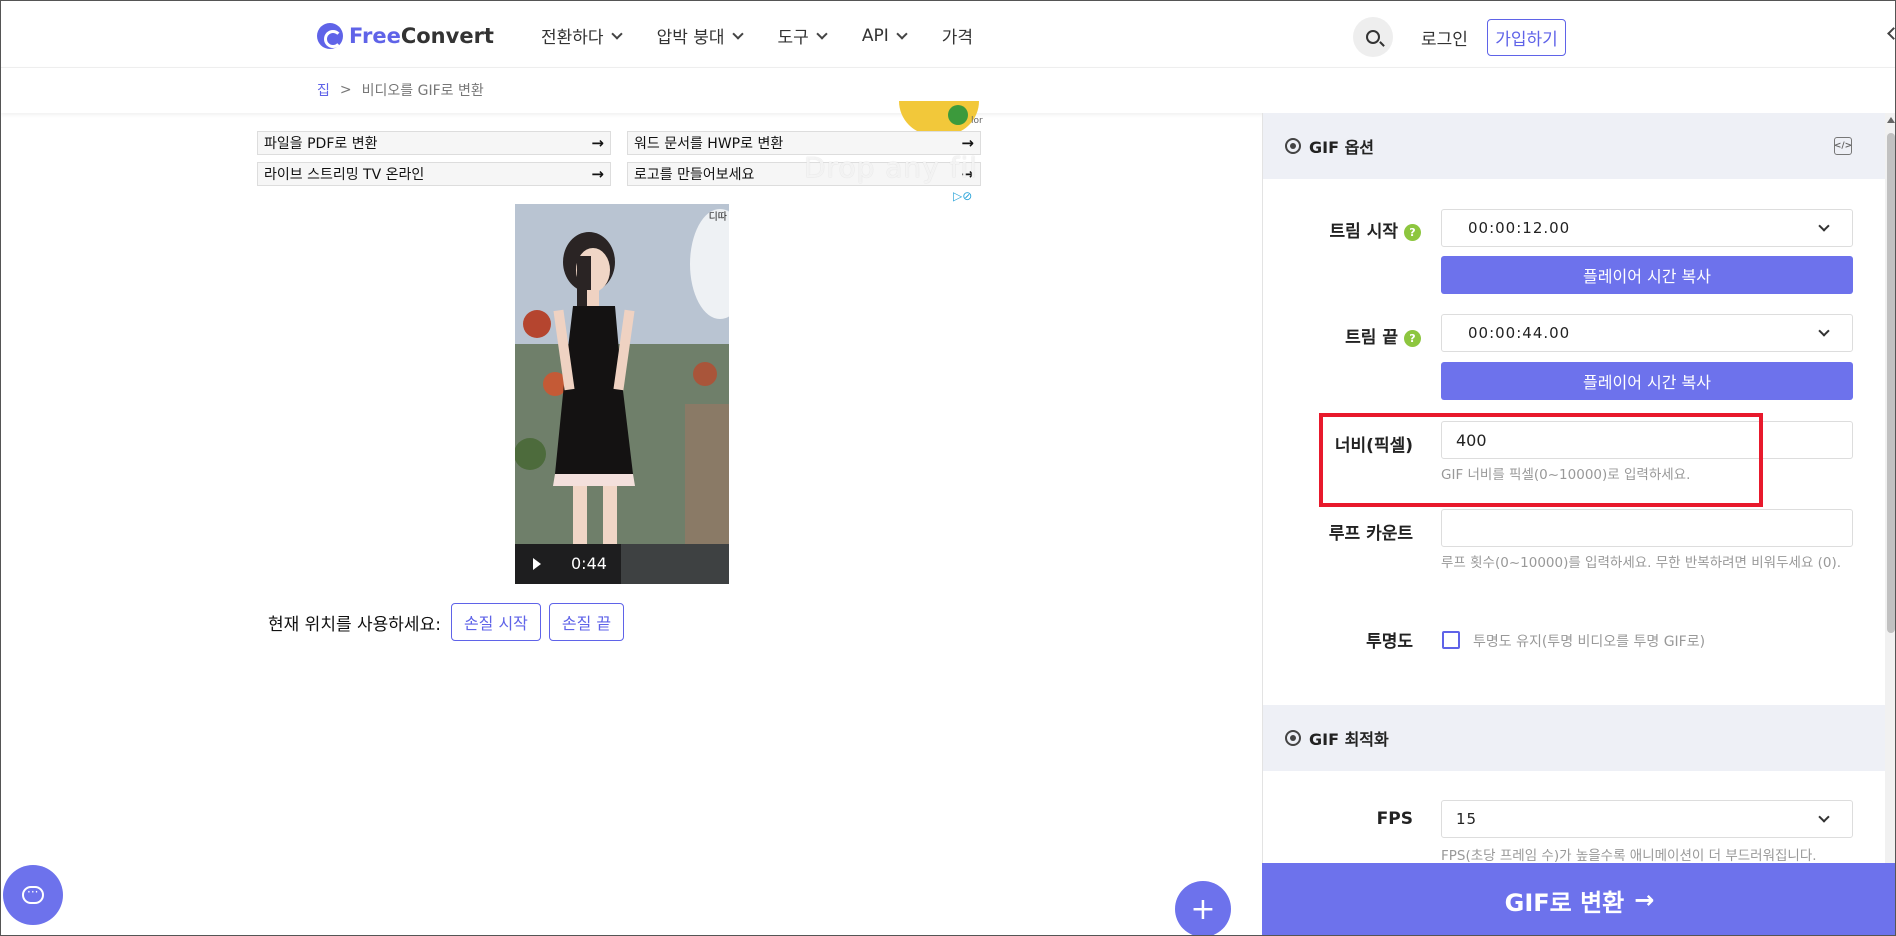  Describe the element at coordinates (958, 115) in the screenshot. I see `ad-badge-dot` at that location.